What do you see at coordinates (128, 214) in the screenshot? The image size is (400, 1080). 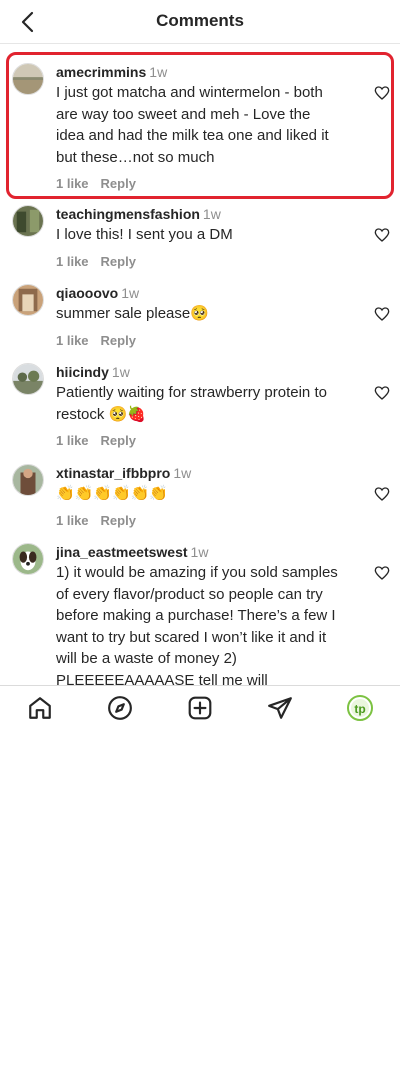 I see `username: teachingmensfashion` at bounding box center [128, 214].